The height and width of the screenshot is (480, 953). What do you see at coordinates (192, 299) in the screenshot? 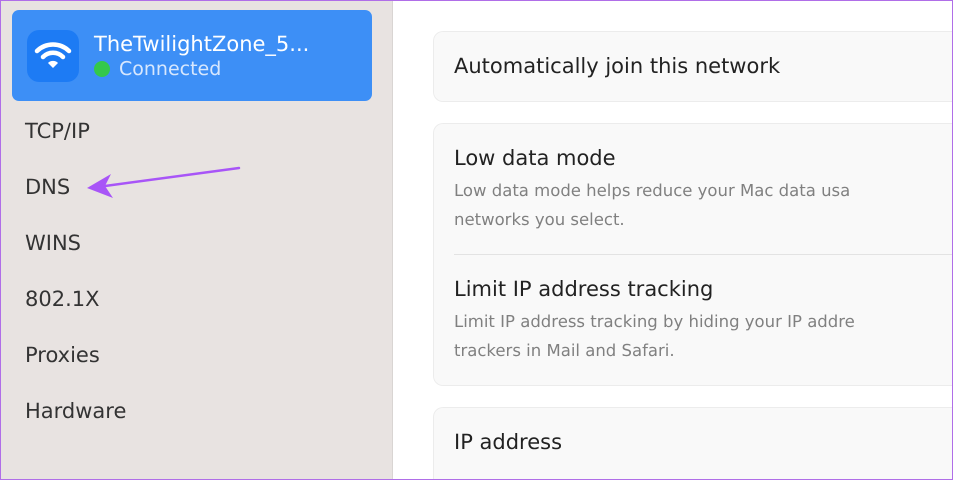
I see `sidebar-item: 802.1X` at bounding box center [192, 299].